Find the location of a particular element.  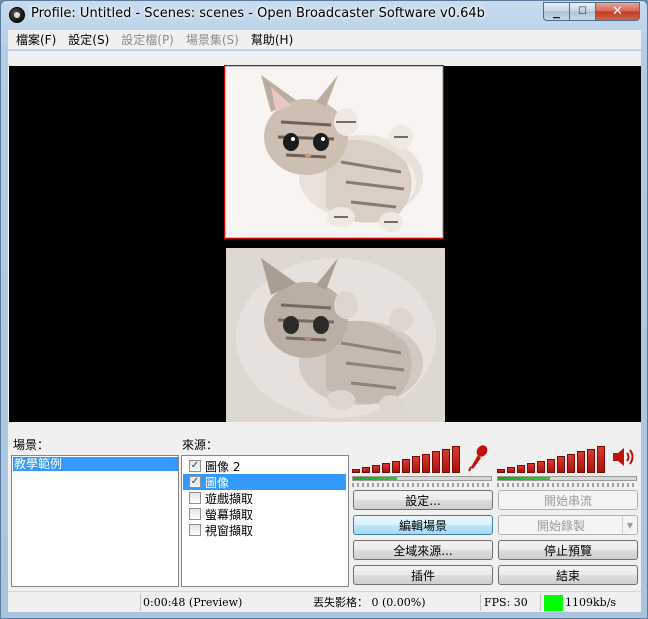

mic-volume-meter is located at coordinates (408, 458).